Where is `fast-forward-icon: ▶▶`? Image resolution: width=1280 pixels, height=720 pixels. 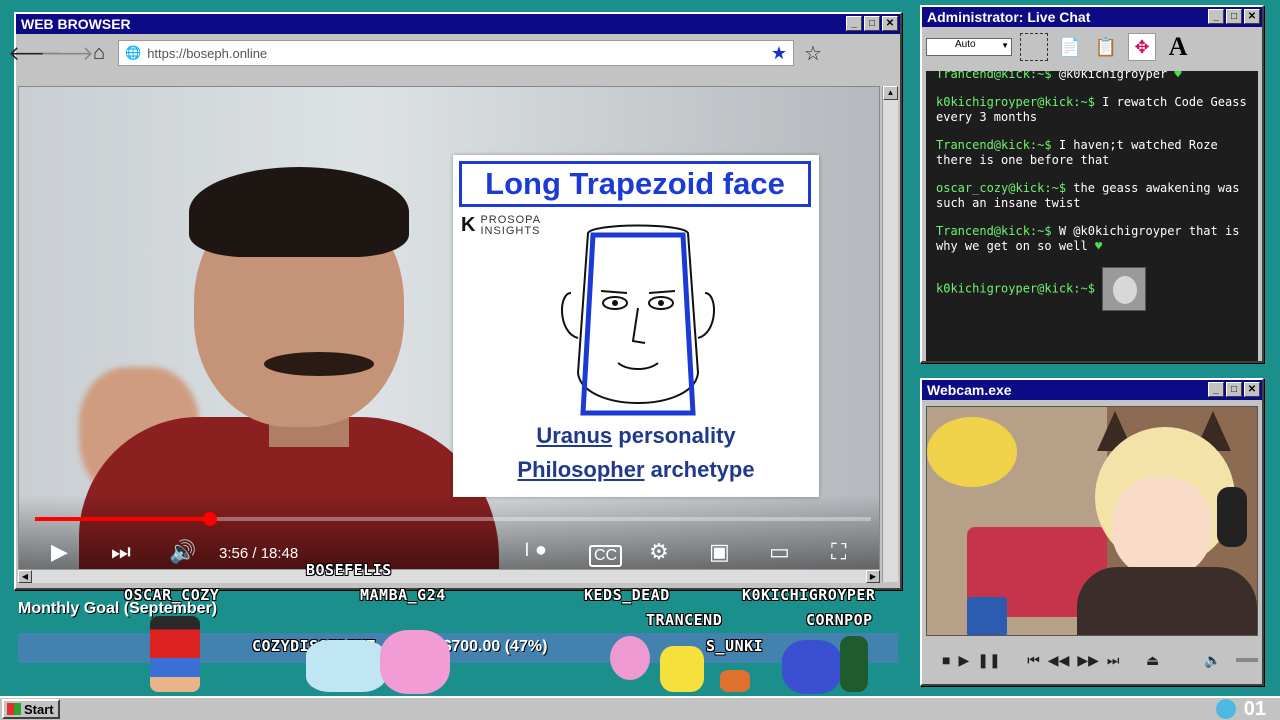 fast-forward-icon: ▶▶ is located at coordinates (1088, 660).